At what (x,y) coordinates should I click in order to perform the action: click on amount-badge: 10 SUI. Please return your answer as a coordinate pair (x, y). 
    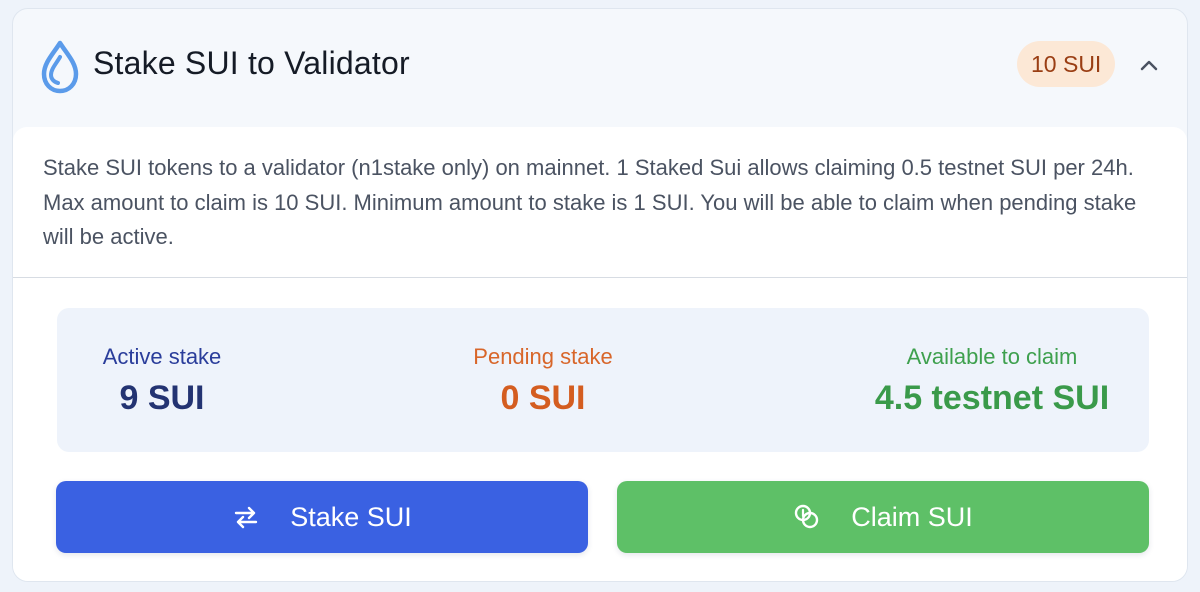
    Looking at the image, I should click on (1066, 64).